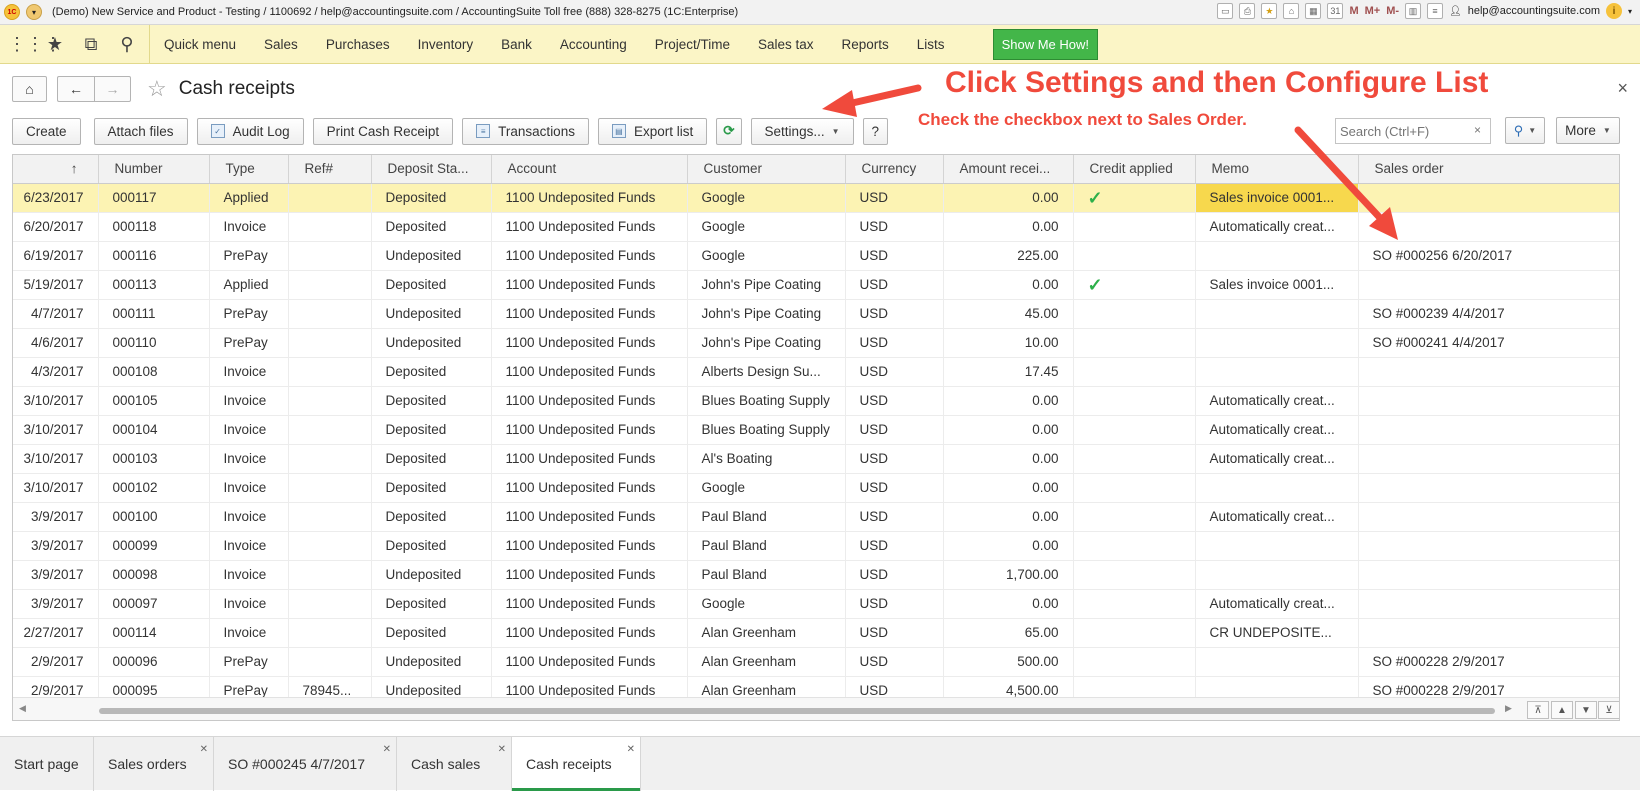 This screenshot has width=1640, height=791. Describe the element at coordinates (1353, 11) in the screenshot. I see `memory-m-button: M` at that location.